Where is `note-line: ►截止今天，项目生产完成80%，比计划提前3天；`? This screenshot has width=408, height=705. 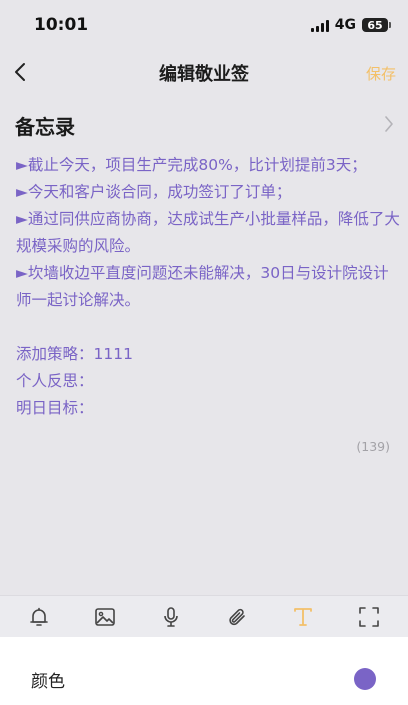
note-line: ►截止今天，项目生产完成80%，比计划提前3天； is located at coordinates (191, 165).